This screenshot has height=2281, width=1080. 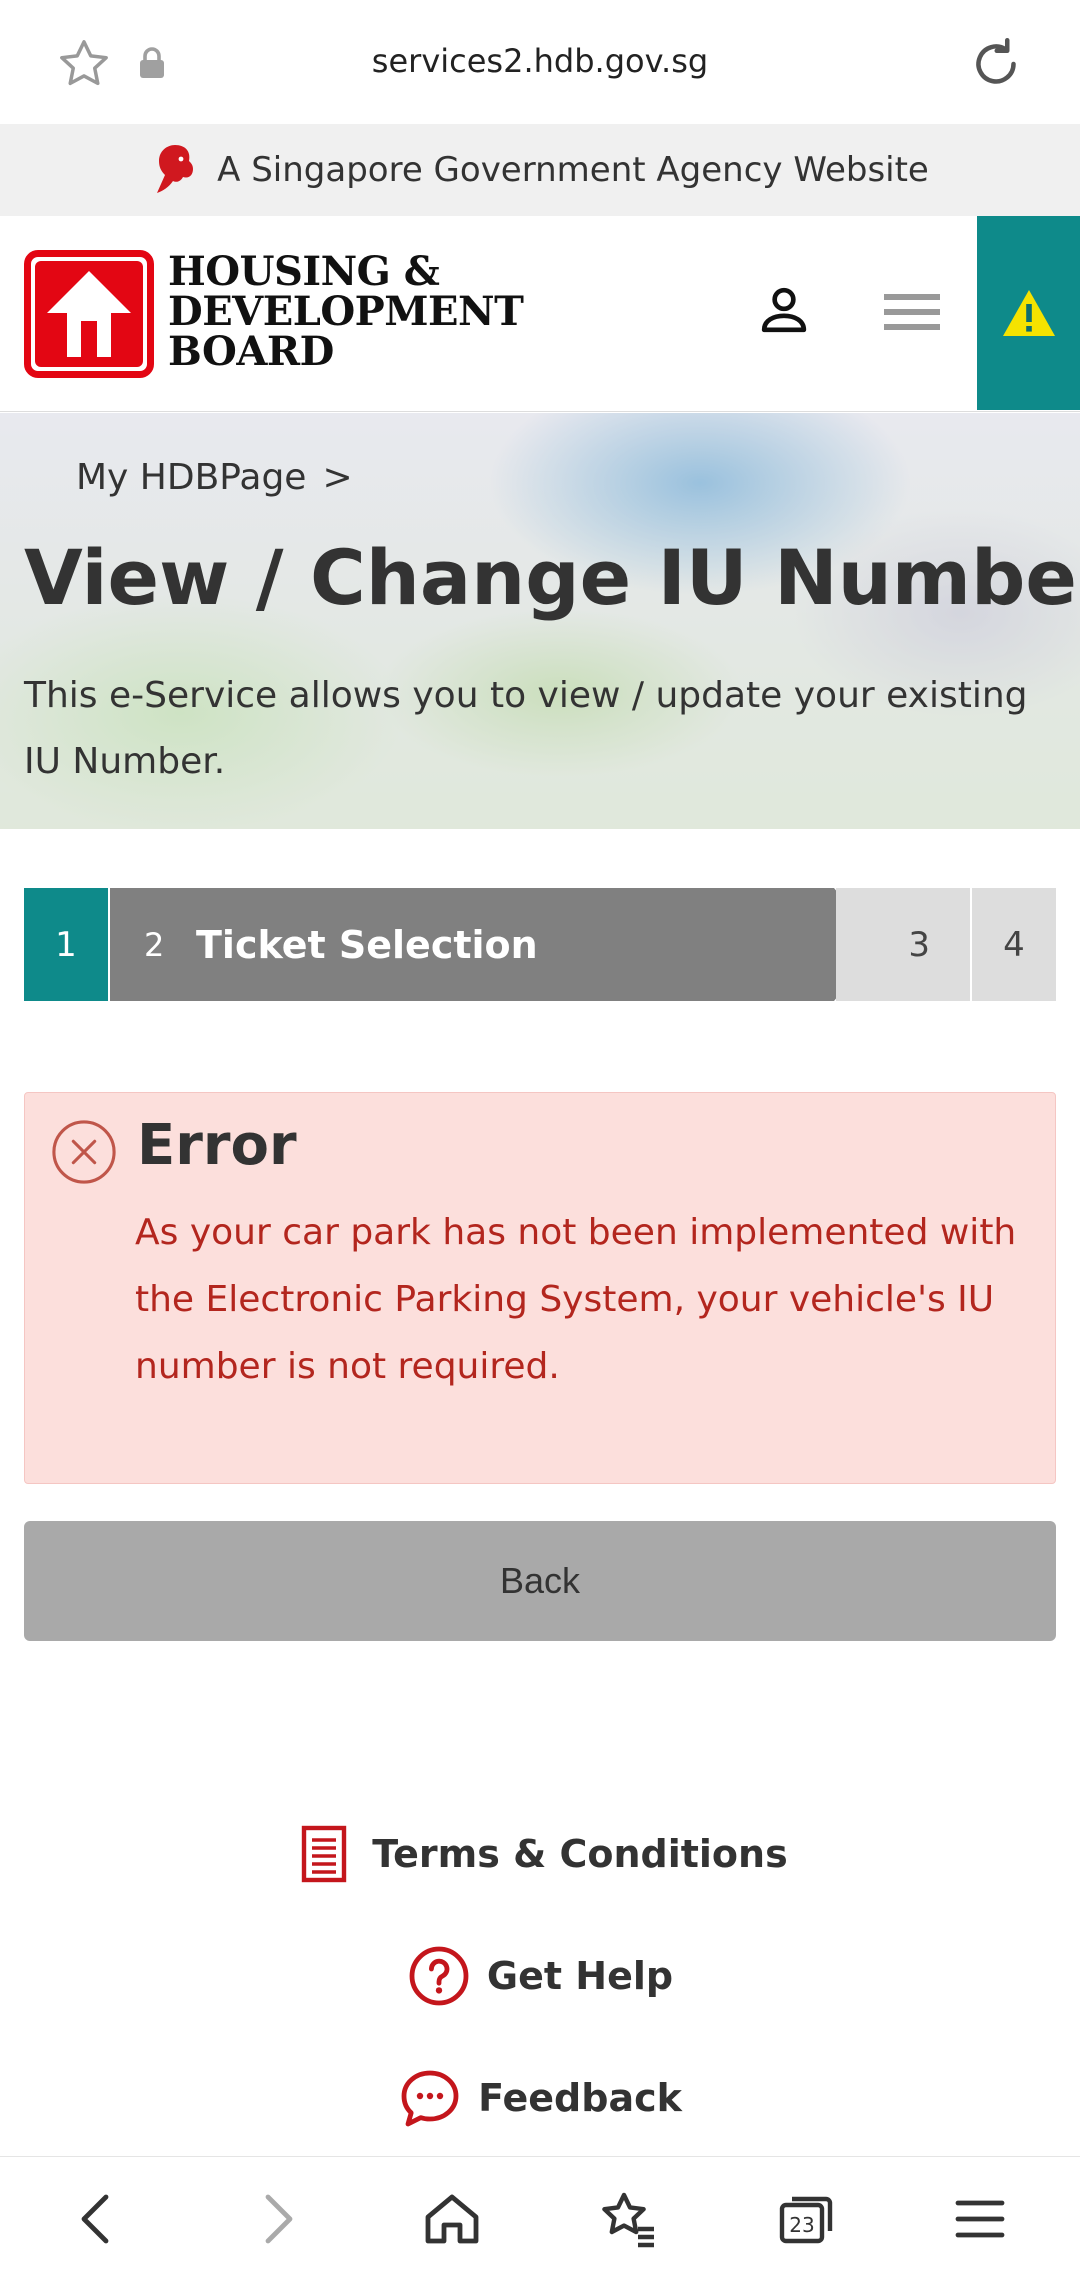 I want to click on breadcrumb-link-my-hdbpage: My HDBPage, so click(x=191, y=477).